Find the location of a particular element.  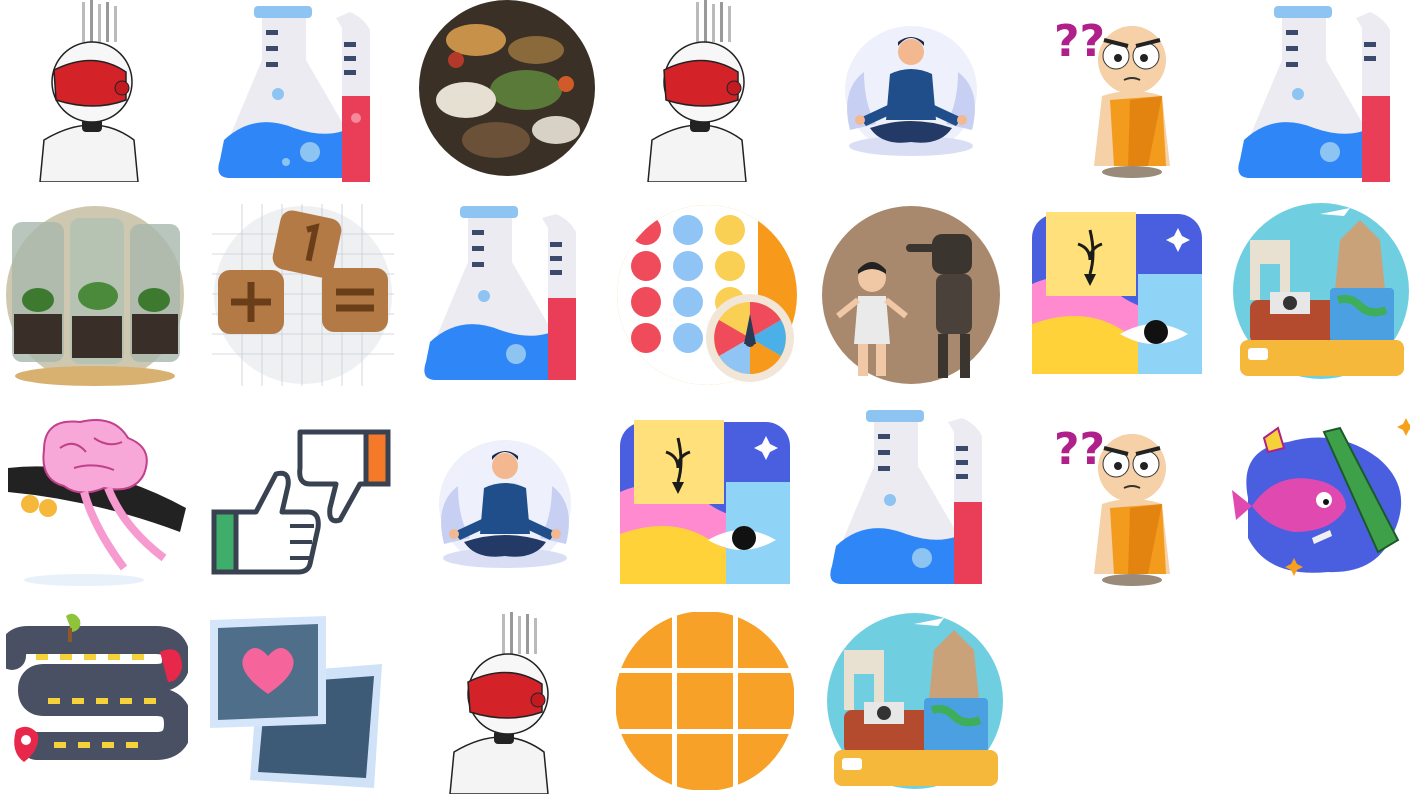

connect-four-spinner-sticker is located at coordinates (707, 295).